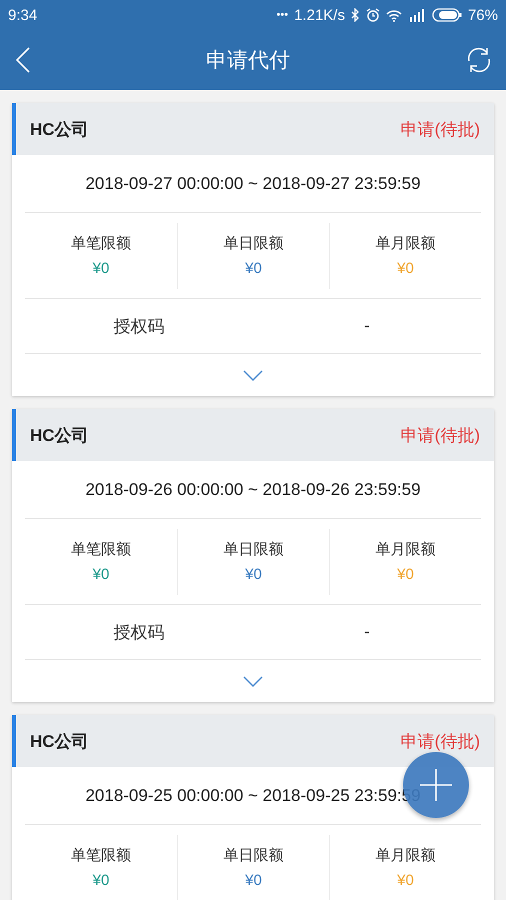 The width and height of the screenshot is (506, 900). What do you see at coordinates (373, 15) in the screenshot?
I see `alarm-icon` at bounding box center [373, 15].